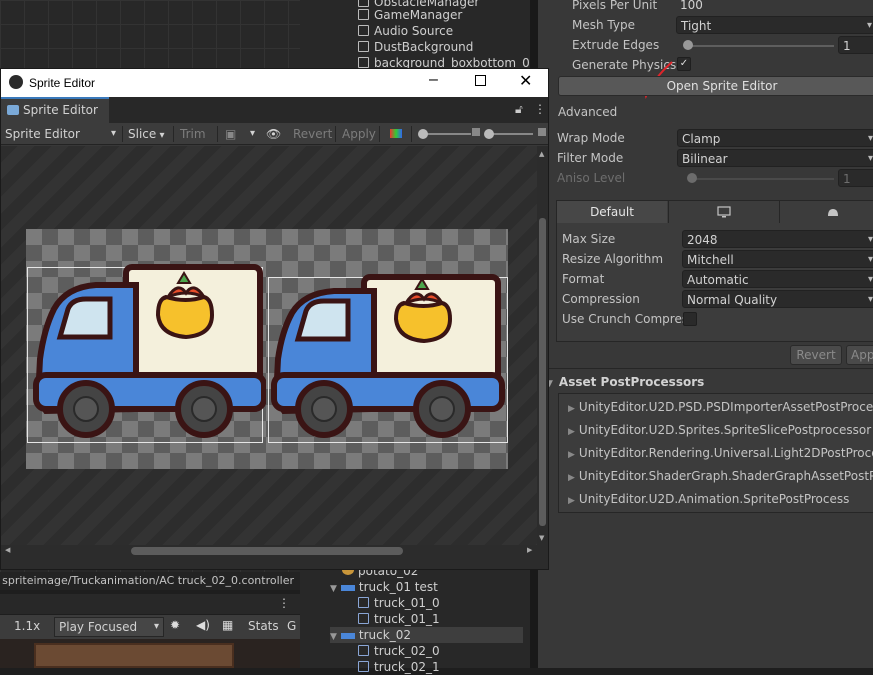 This screenshot has width=873, height=675. Describe the element at coordinates (777, 279) in the screenshot. I see `format-dropdown: Automatic` at that location.